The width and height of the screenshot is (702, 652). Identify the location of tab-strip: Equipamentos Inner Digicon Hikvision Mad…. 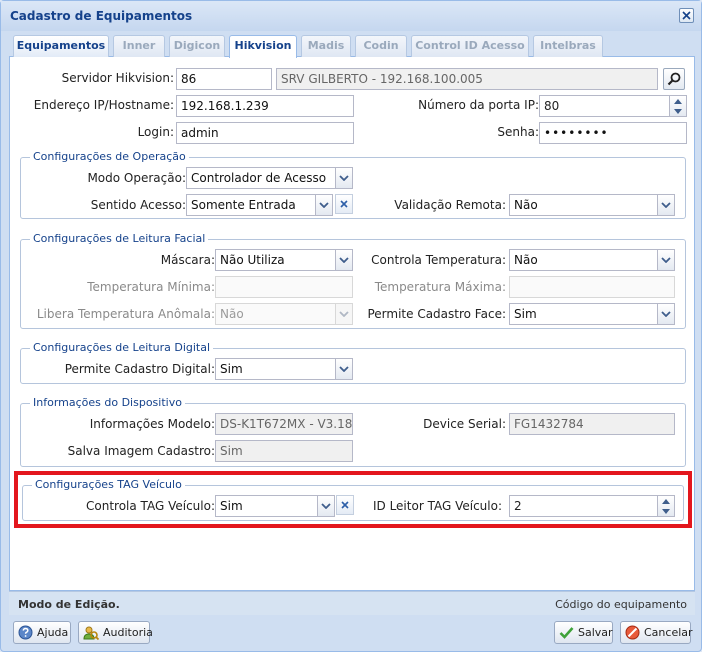
(352, 44).